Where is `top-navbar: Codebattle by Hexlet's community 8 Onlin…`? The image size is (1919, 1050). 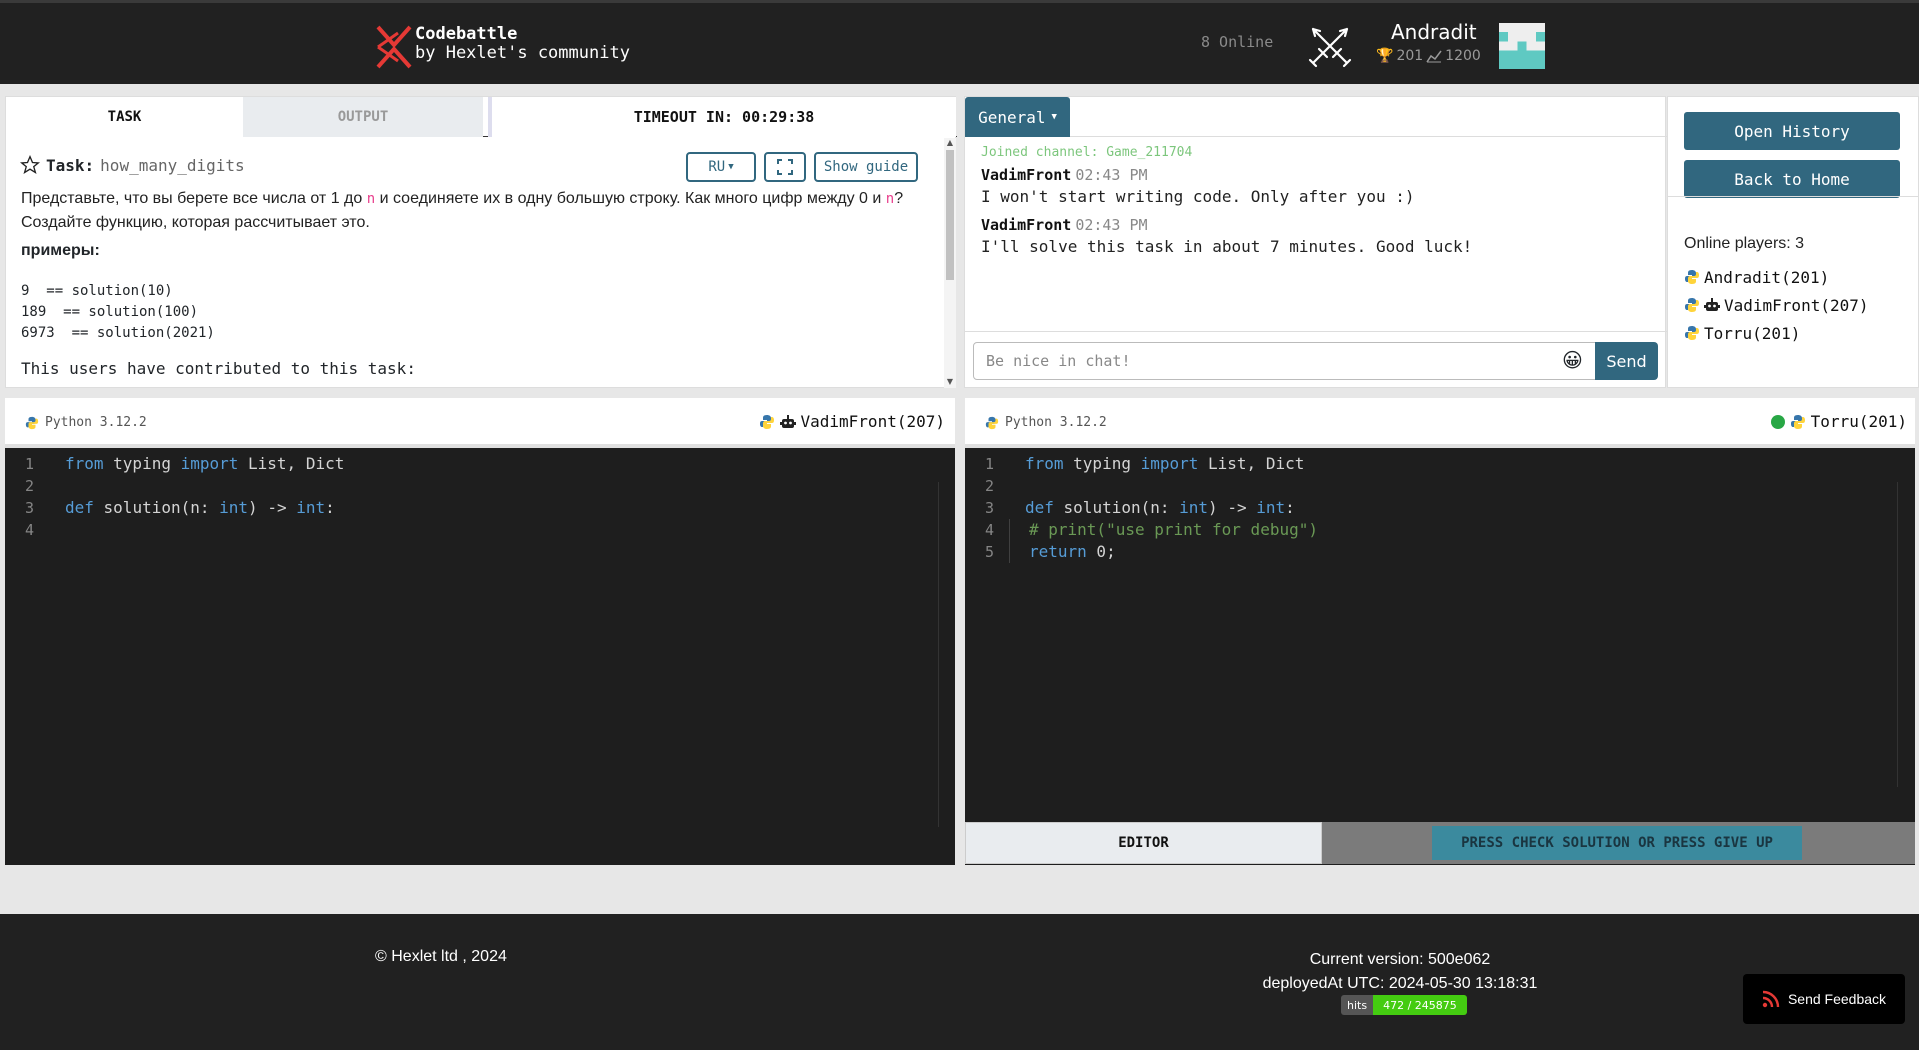
top-navbar: Codebattle by Hexlet's community 8 Onlin… is located at coordinates (959, 43).